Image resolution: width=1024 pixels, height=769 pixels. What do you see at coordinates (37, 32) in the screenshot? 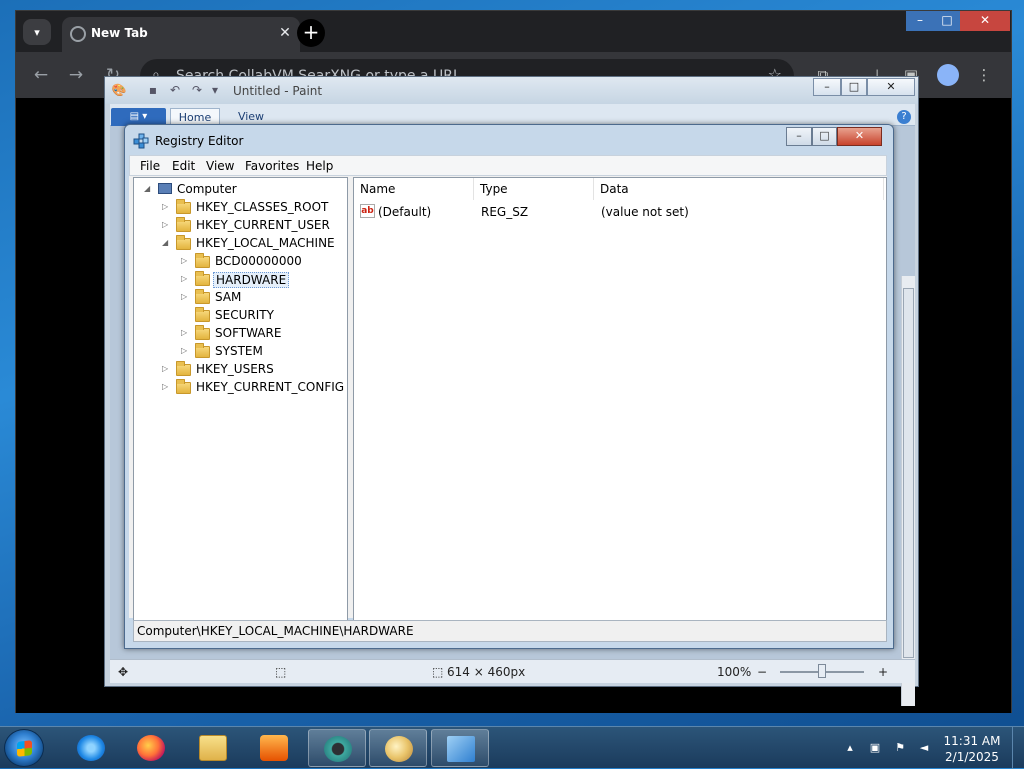
I see `tab-search-button: ▾` at bounding box center [37, 32].